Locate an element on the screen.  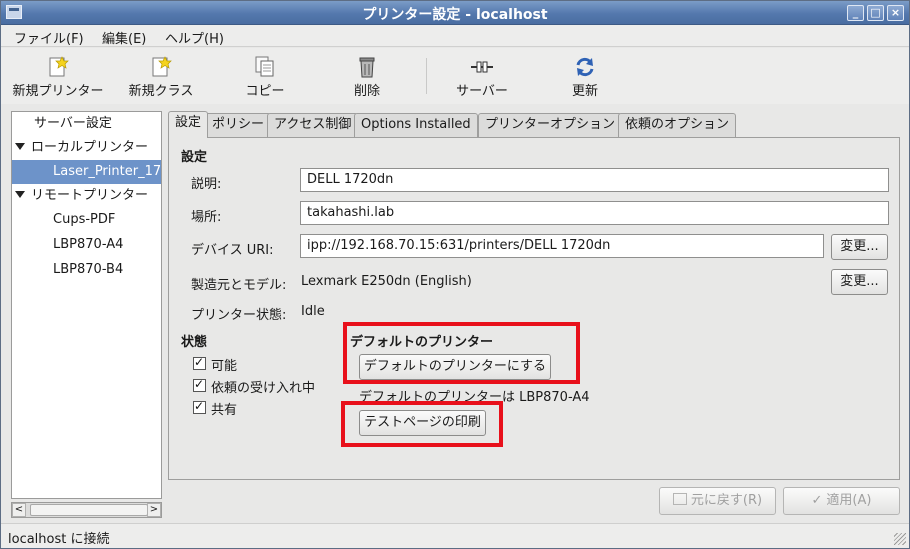
menu-file: ファイル(F) is located at coordinates (49, 37).